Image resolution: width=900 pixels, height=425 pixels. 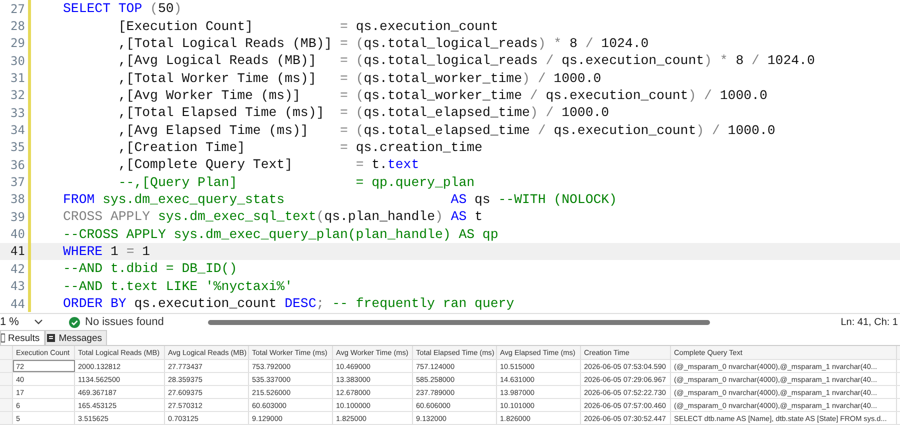 What do you see at coordinates (18, 113) in the screenshot?
I see `line-number: 33` at bounding box center [18, 113].